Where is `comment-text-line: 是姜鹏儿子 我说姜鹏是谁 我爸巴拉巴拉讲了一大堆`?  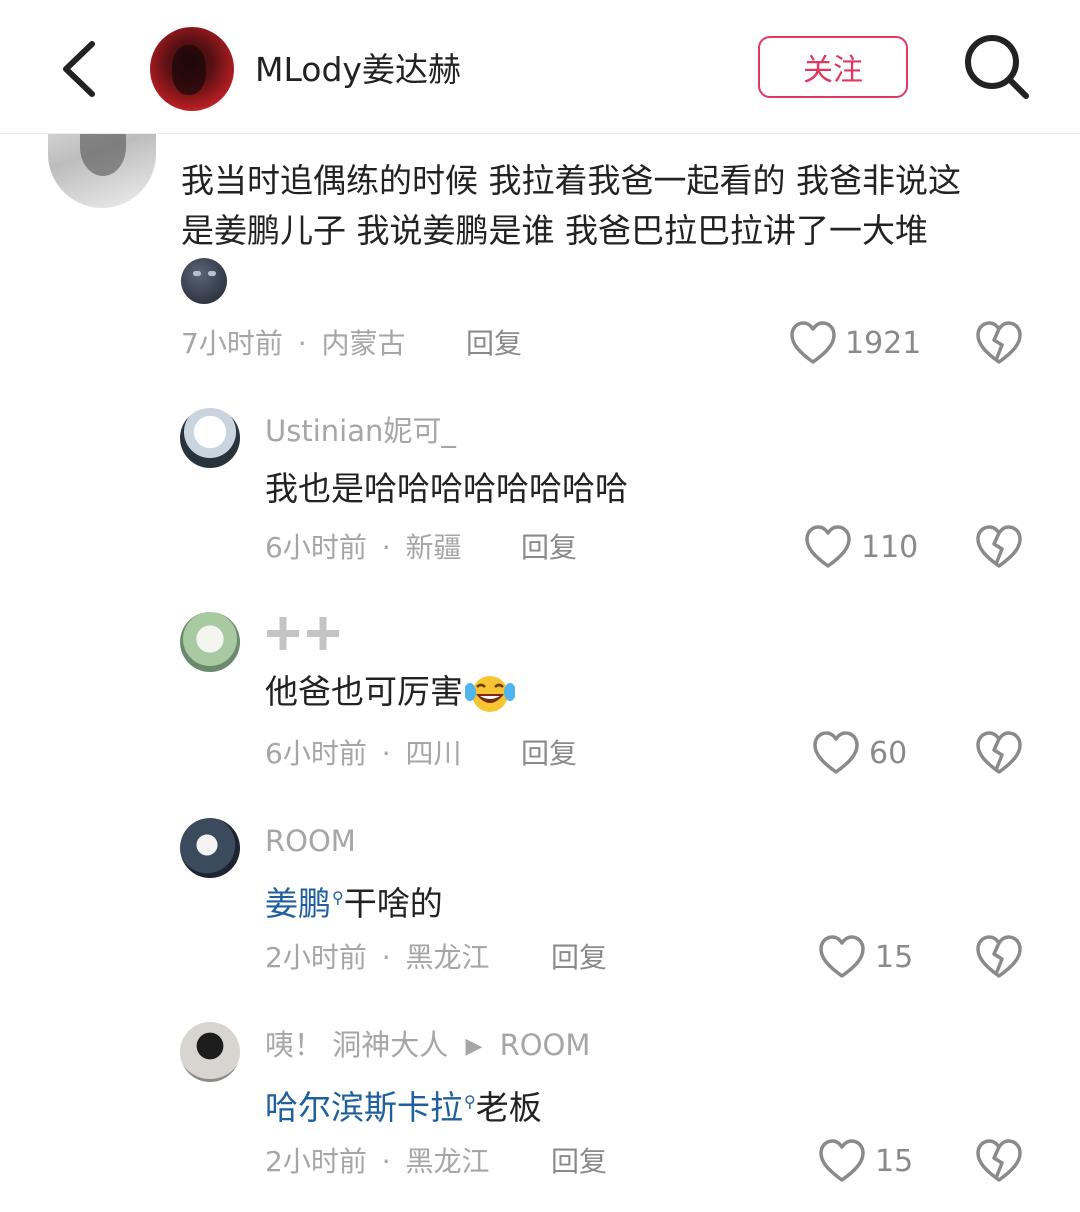
comment-text-line: 是姜鹏儿子 我说姜鹏是谁 我爸巴拉巴拉讲了一大堆 is located at coordinates (554, 230).